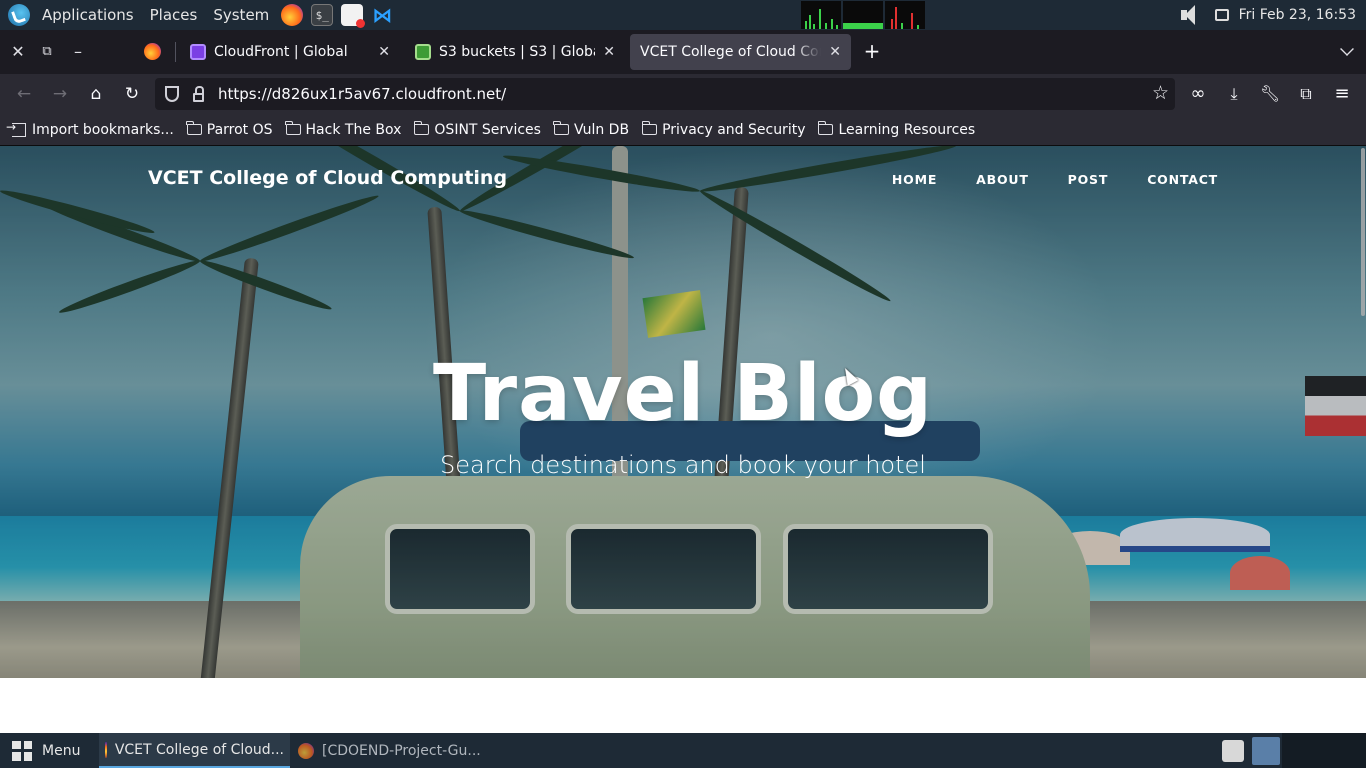  Describe the element at coordinates (907, 129) in the screenshot. I see `bookmark-label: Learning Resources` at that location.